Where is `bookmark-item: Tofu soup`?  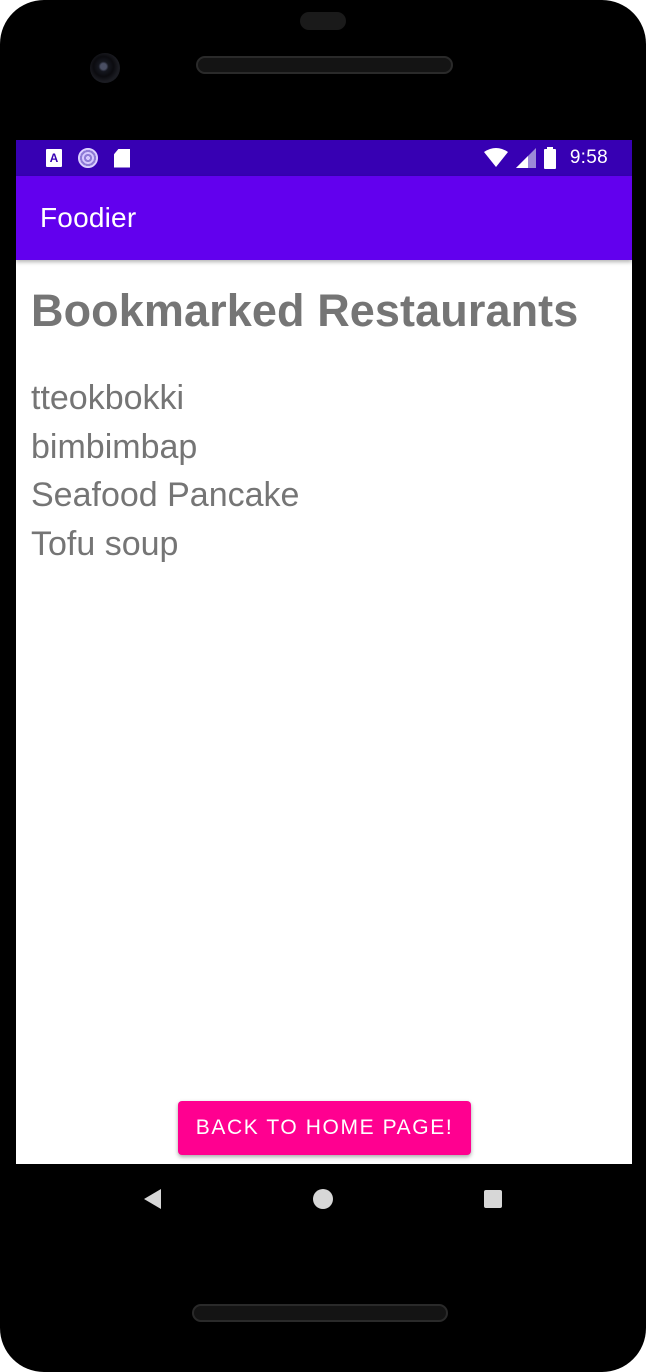 bookmark-item: Tofu soup is located at coordinates (105, 543).